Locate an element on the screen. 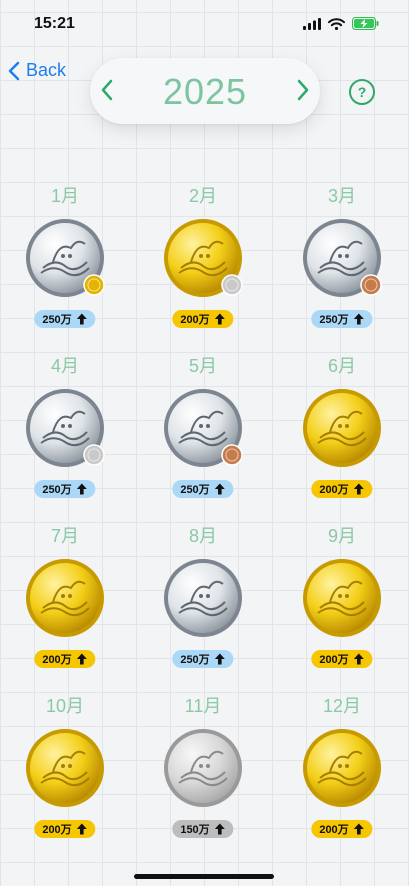 The image size is (409, 886). back-button: Back is located at coordinates (37, 70).